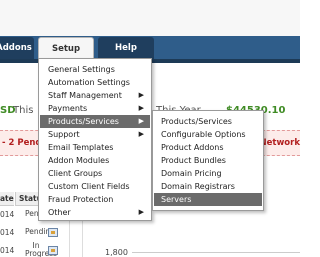 The image size is (320, 257). Describe the element at coordinates (17, 48) in the screenshot. I see `tab-addons: Addons` at that location.